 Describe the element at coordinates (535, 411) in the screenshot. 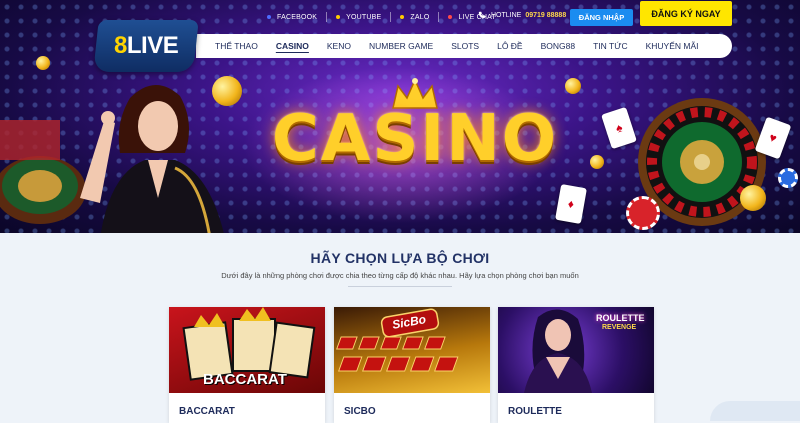

I see `game-name-roulette: ROULETTE` at that location.